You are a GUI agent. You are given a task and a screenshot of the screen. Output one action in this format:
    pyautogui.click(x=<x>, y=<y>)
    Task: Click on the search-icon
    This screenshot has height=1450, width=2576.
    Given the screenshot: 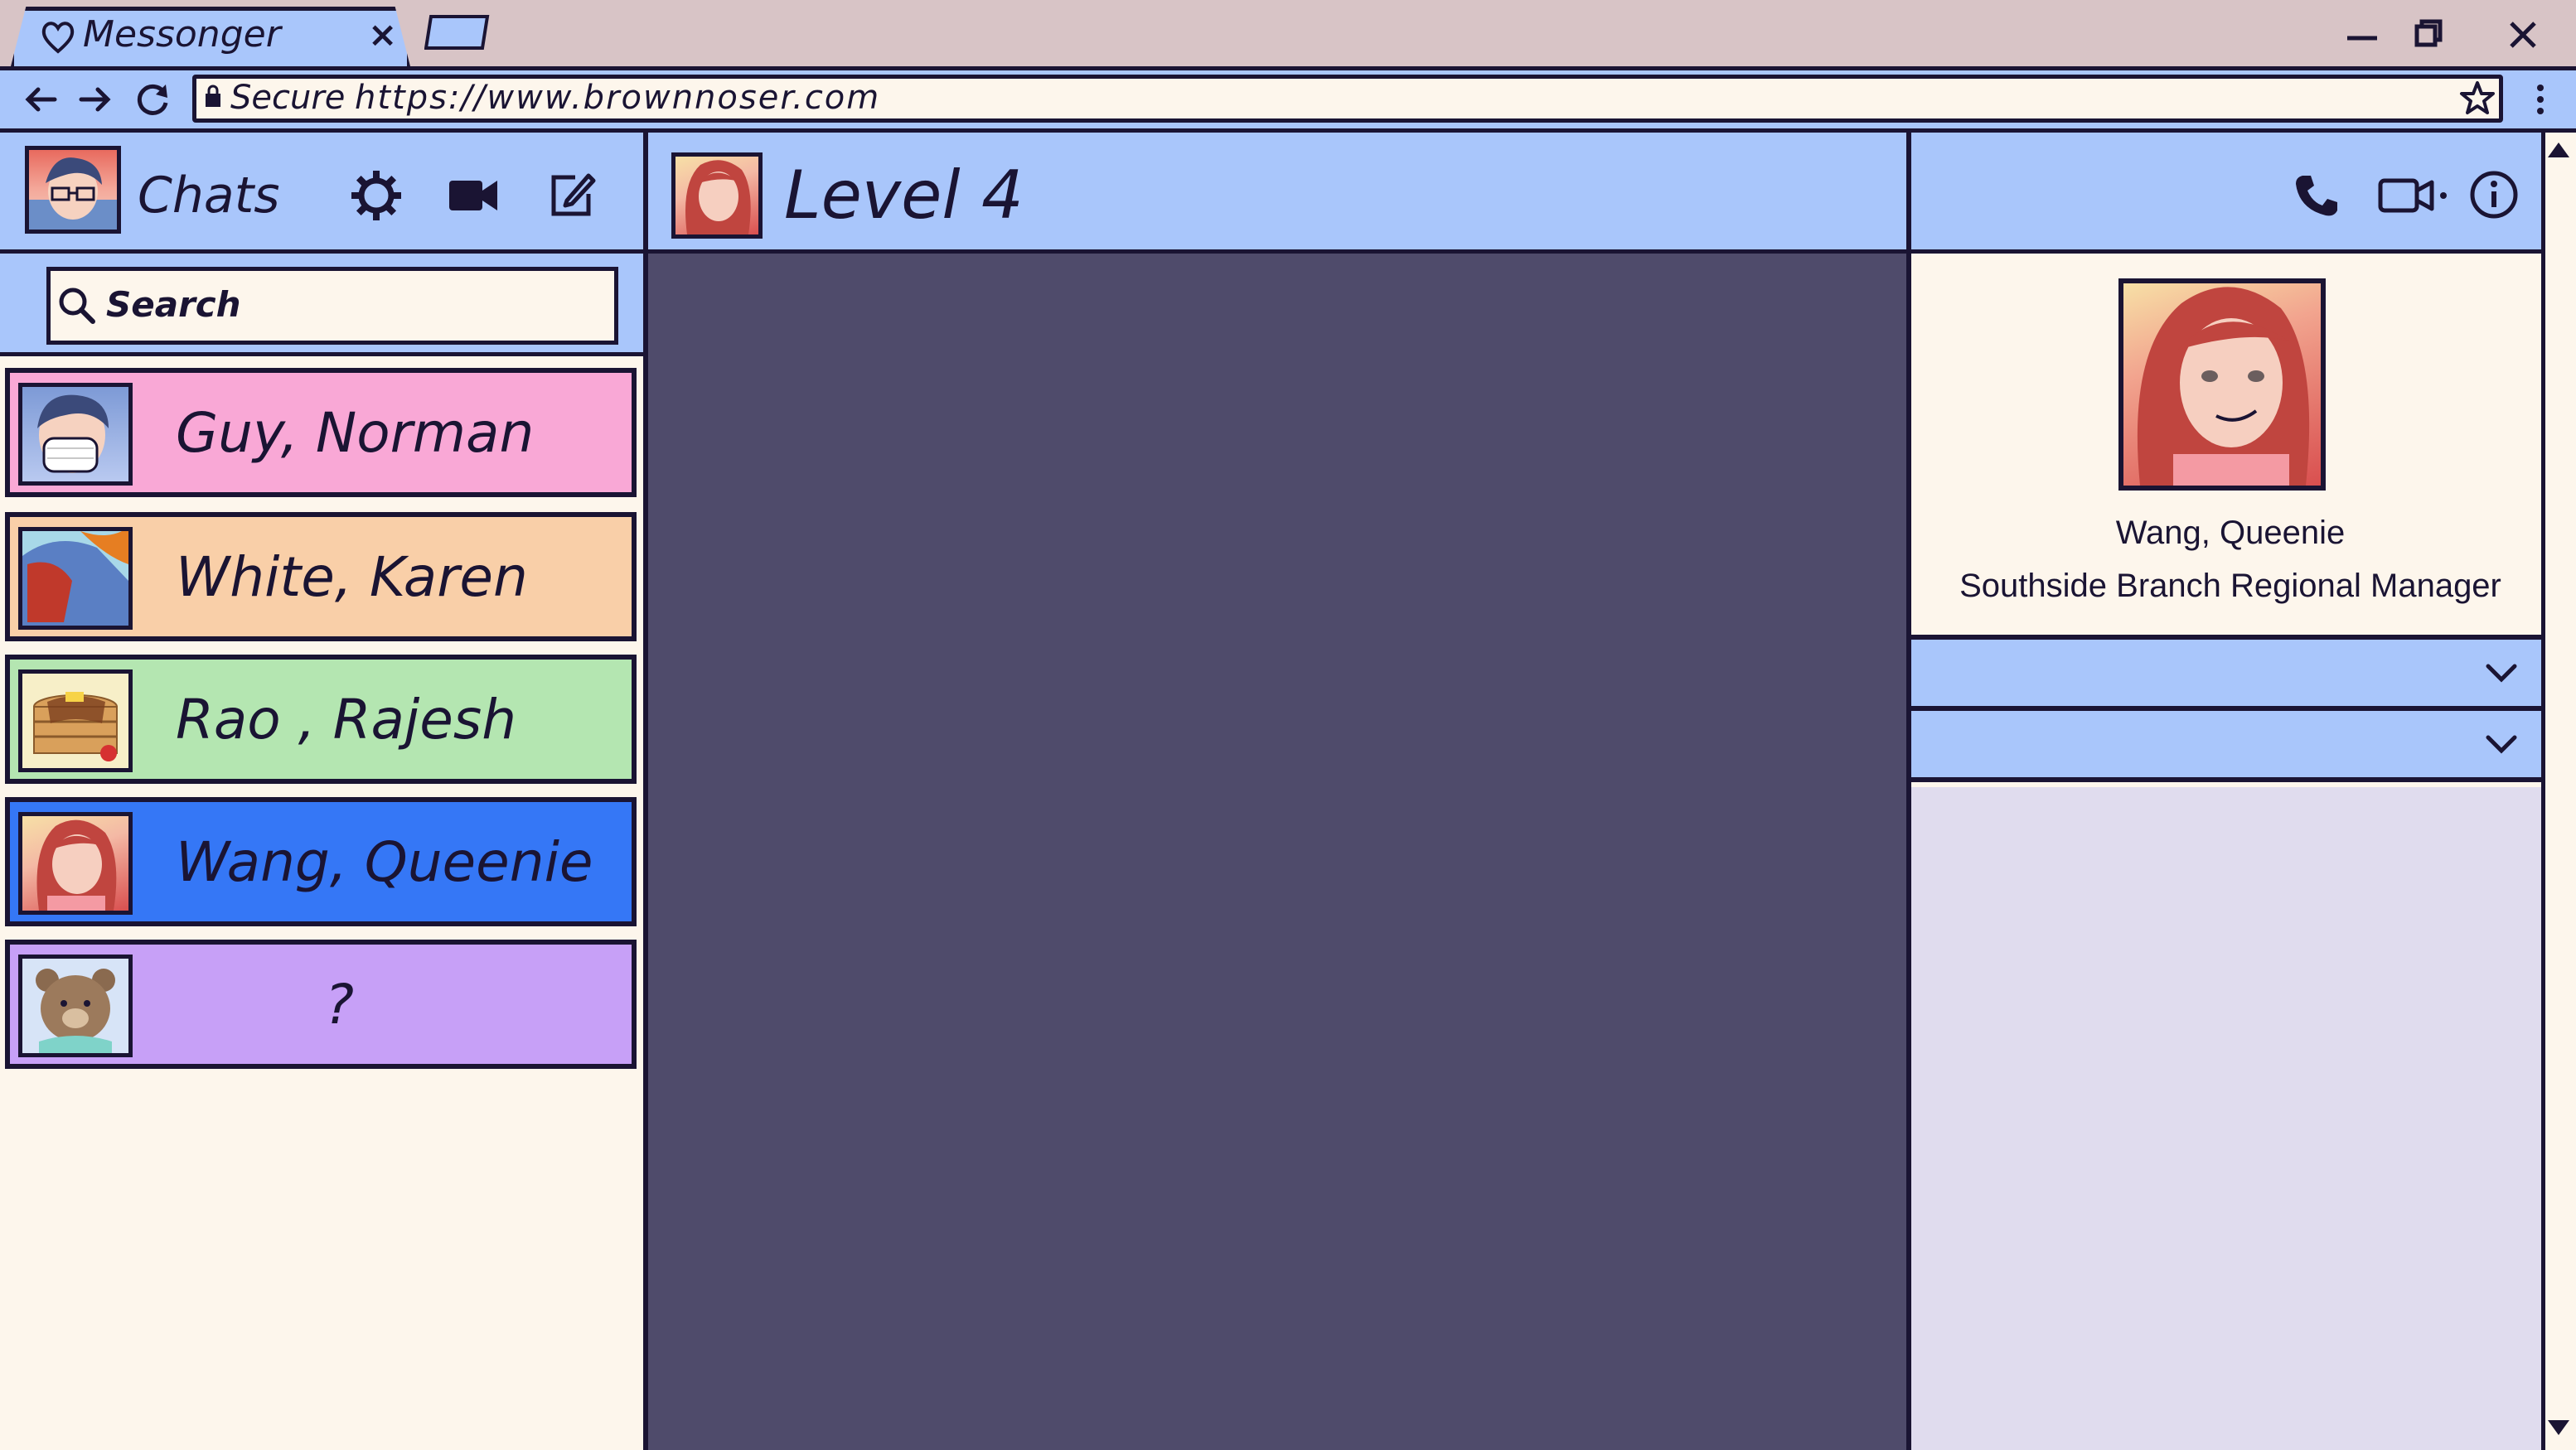 What is the action you would take?
    pyautogui.click(x=77, y=306)
    